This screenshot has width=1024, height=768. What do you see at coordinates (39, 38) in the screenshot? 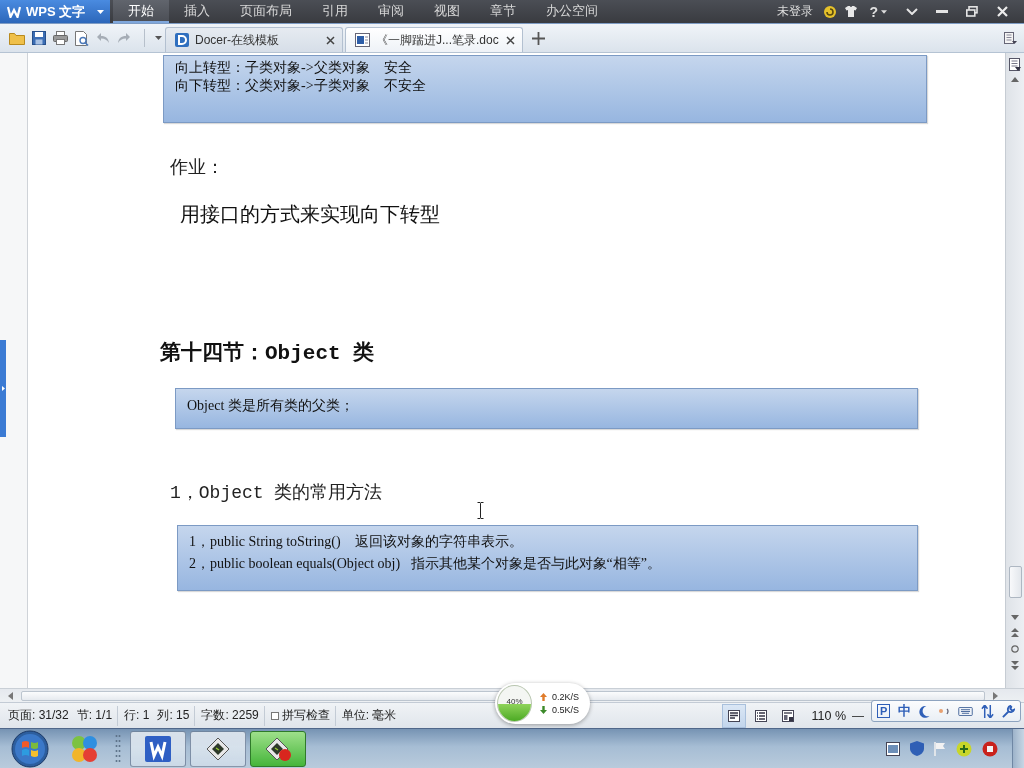
I see `save-icon` at bounding box center [39, 38].